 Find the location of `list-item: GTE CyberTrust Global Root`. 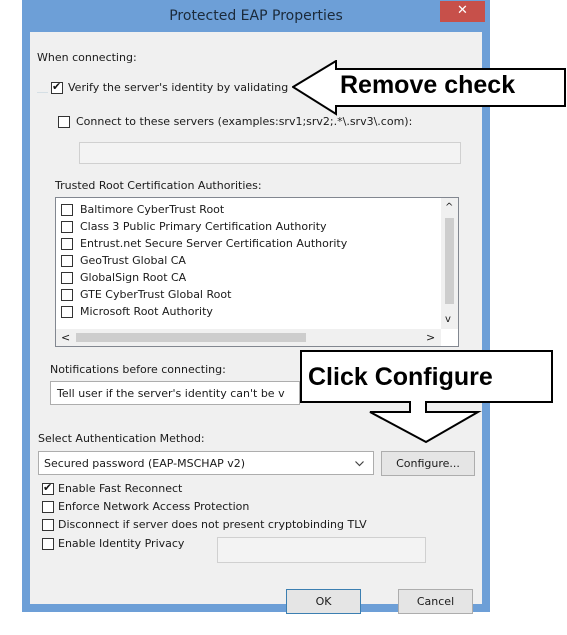

list-item: GTE CyberTrust Global Root is located at coordinates (210, 294).